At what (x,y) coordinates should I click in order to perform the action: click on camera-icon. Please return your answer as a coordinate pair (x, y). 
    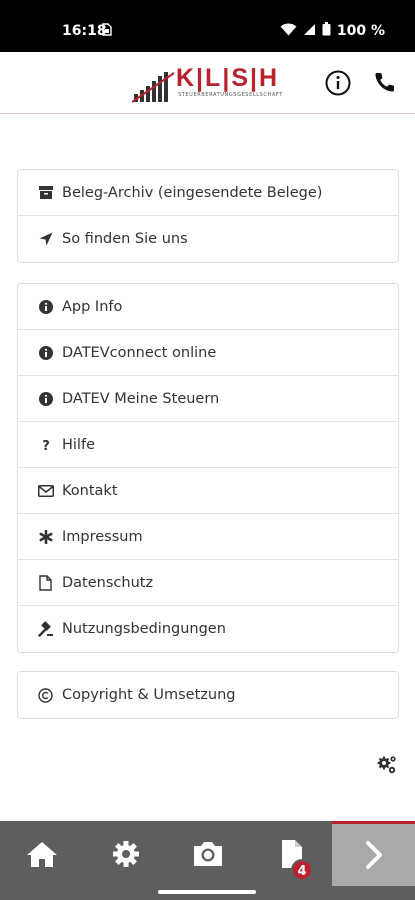
    Looking at the image, I should click on (208, 853).